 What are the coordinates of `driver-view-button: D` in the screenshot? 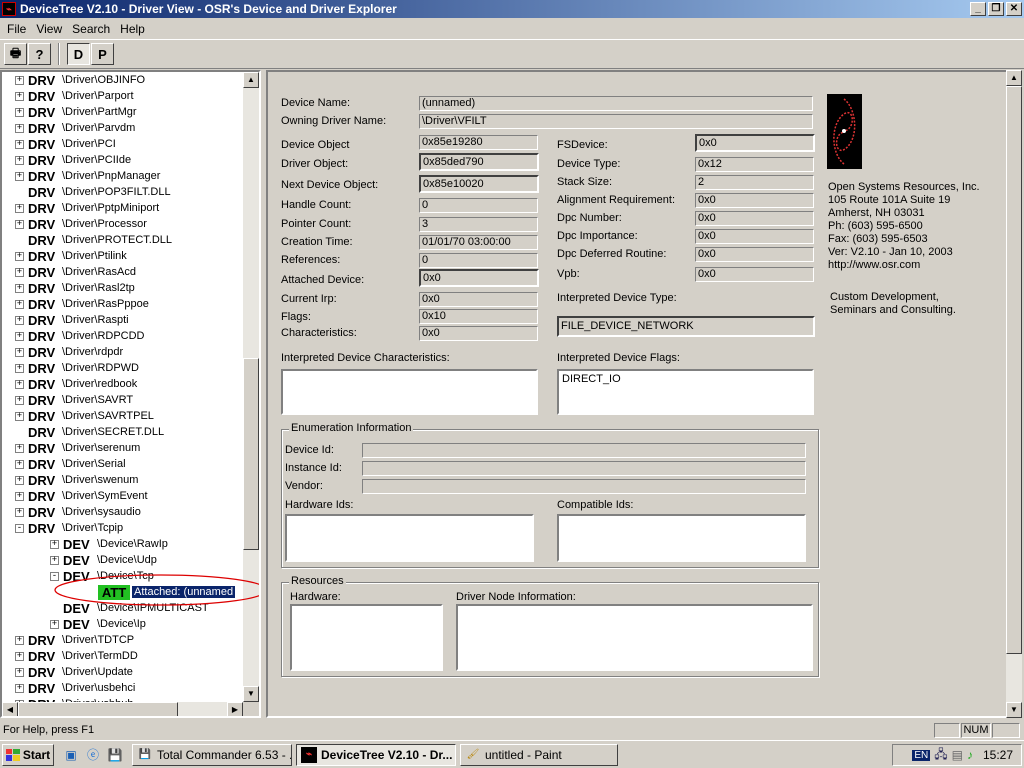 It's located at (78, 54).